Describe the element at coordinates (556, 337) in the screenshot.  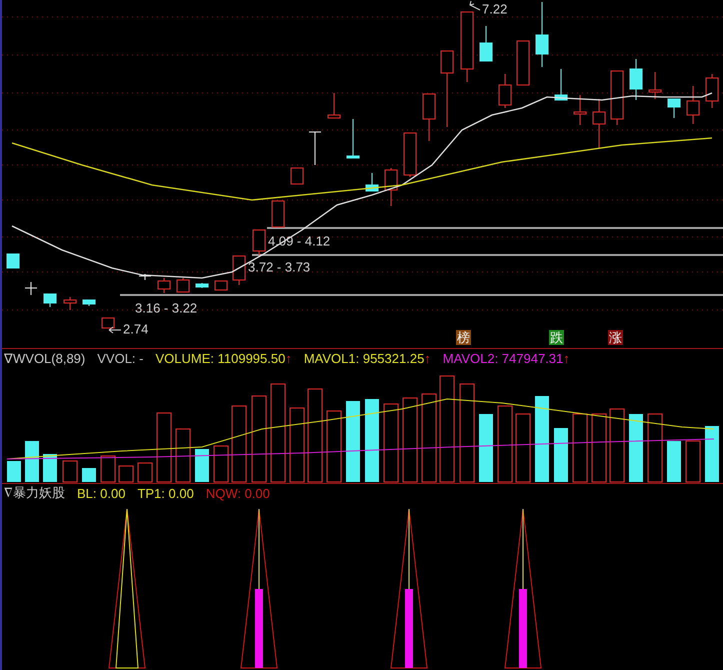
I see `signal-badge: 跌` at that location.